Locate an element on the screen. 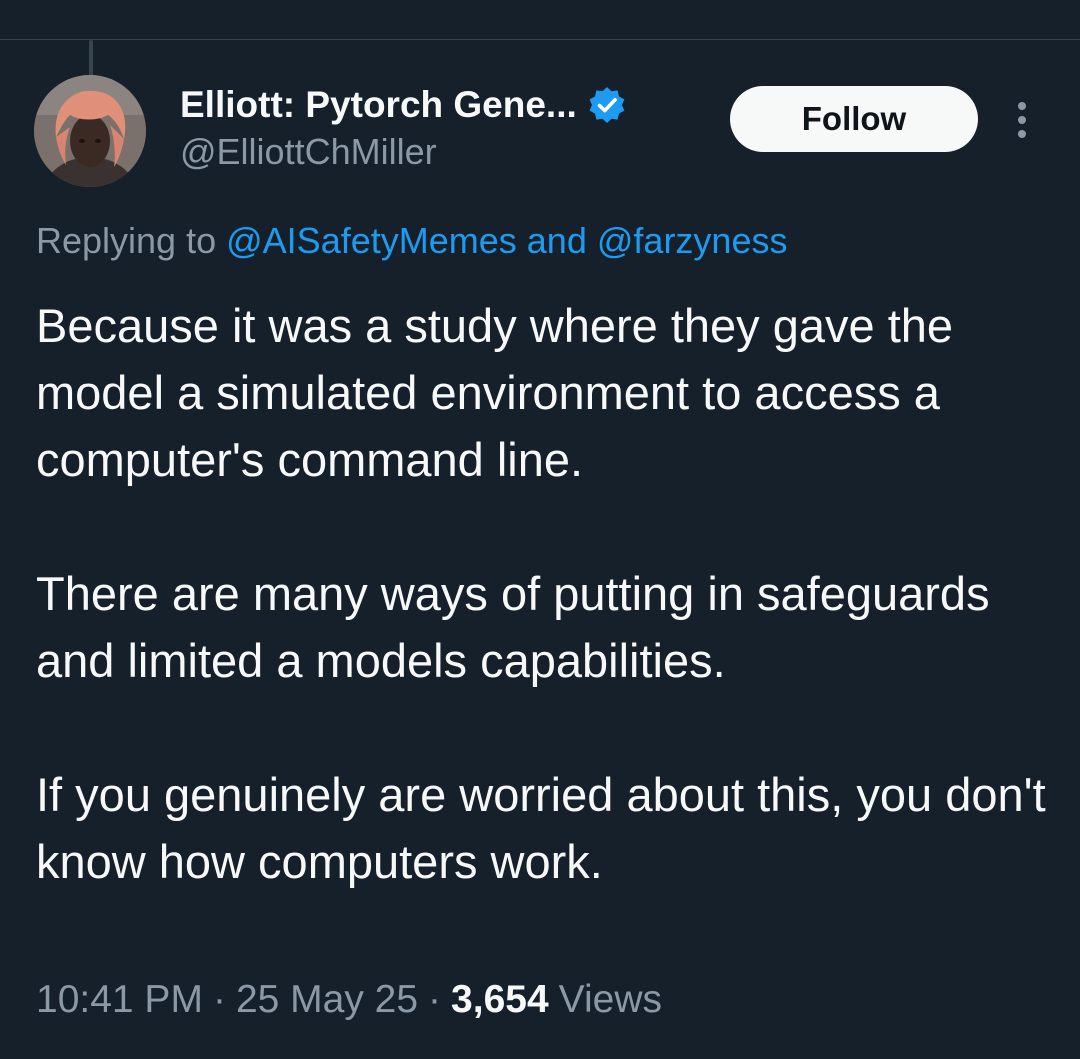 The image size is (1080, 1059). verified-badge-icon is located at coordinates (607, 105).